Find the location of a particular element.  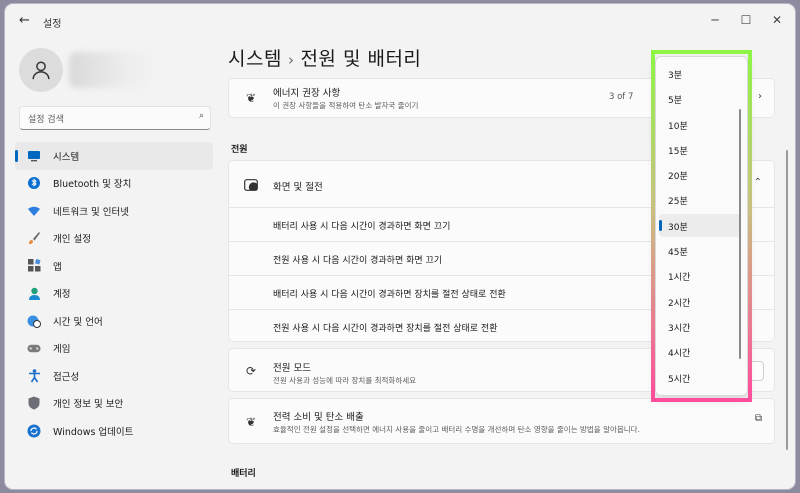

power-mode-title: 전원 모드 is located at coordinates (292, 368).